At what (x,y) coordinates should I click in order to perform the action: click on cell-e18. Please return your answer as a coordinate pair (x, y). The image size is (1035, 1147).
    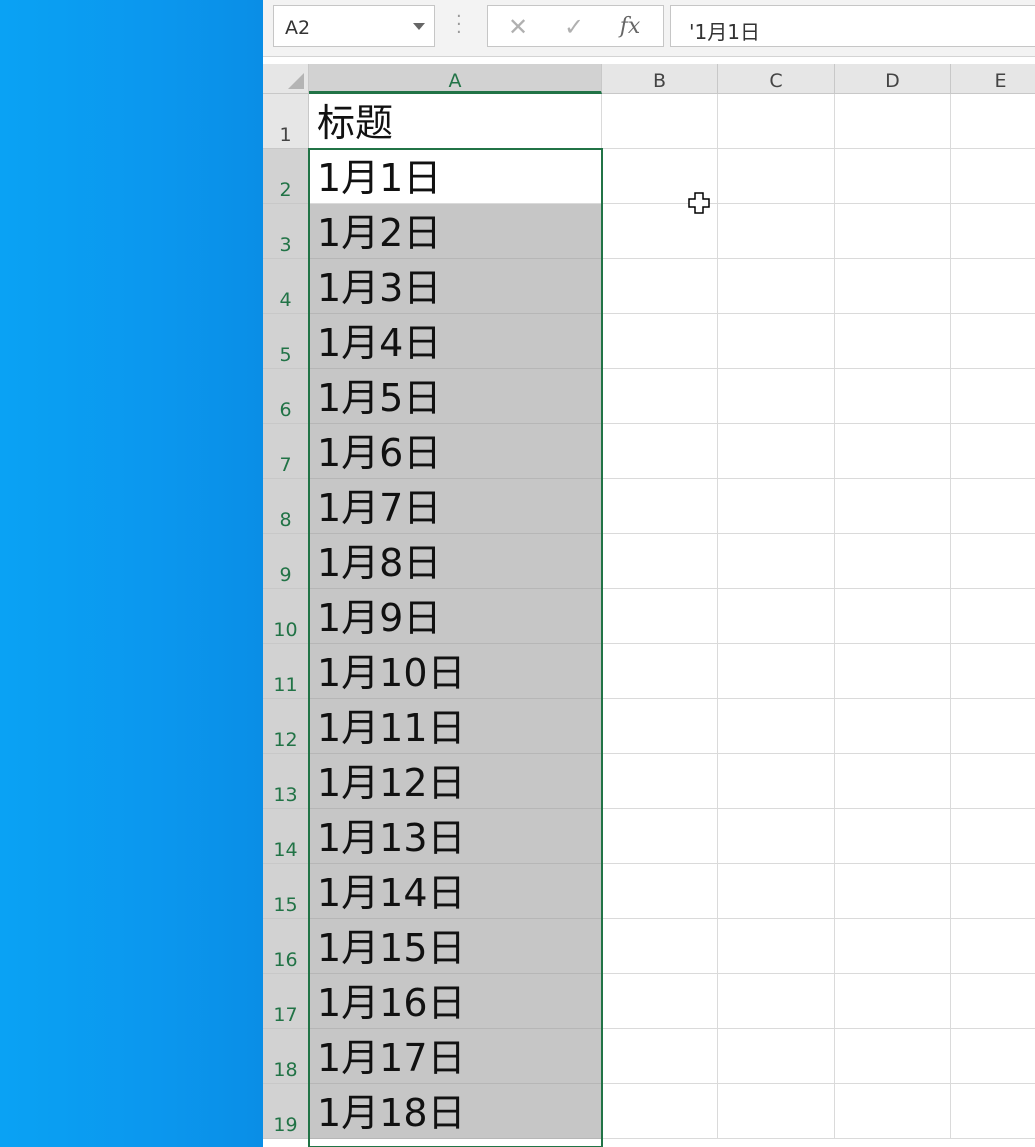
    Looking at the image, I should click on (993, 1056).